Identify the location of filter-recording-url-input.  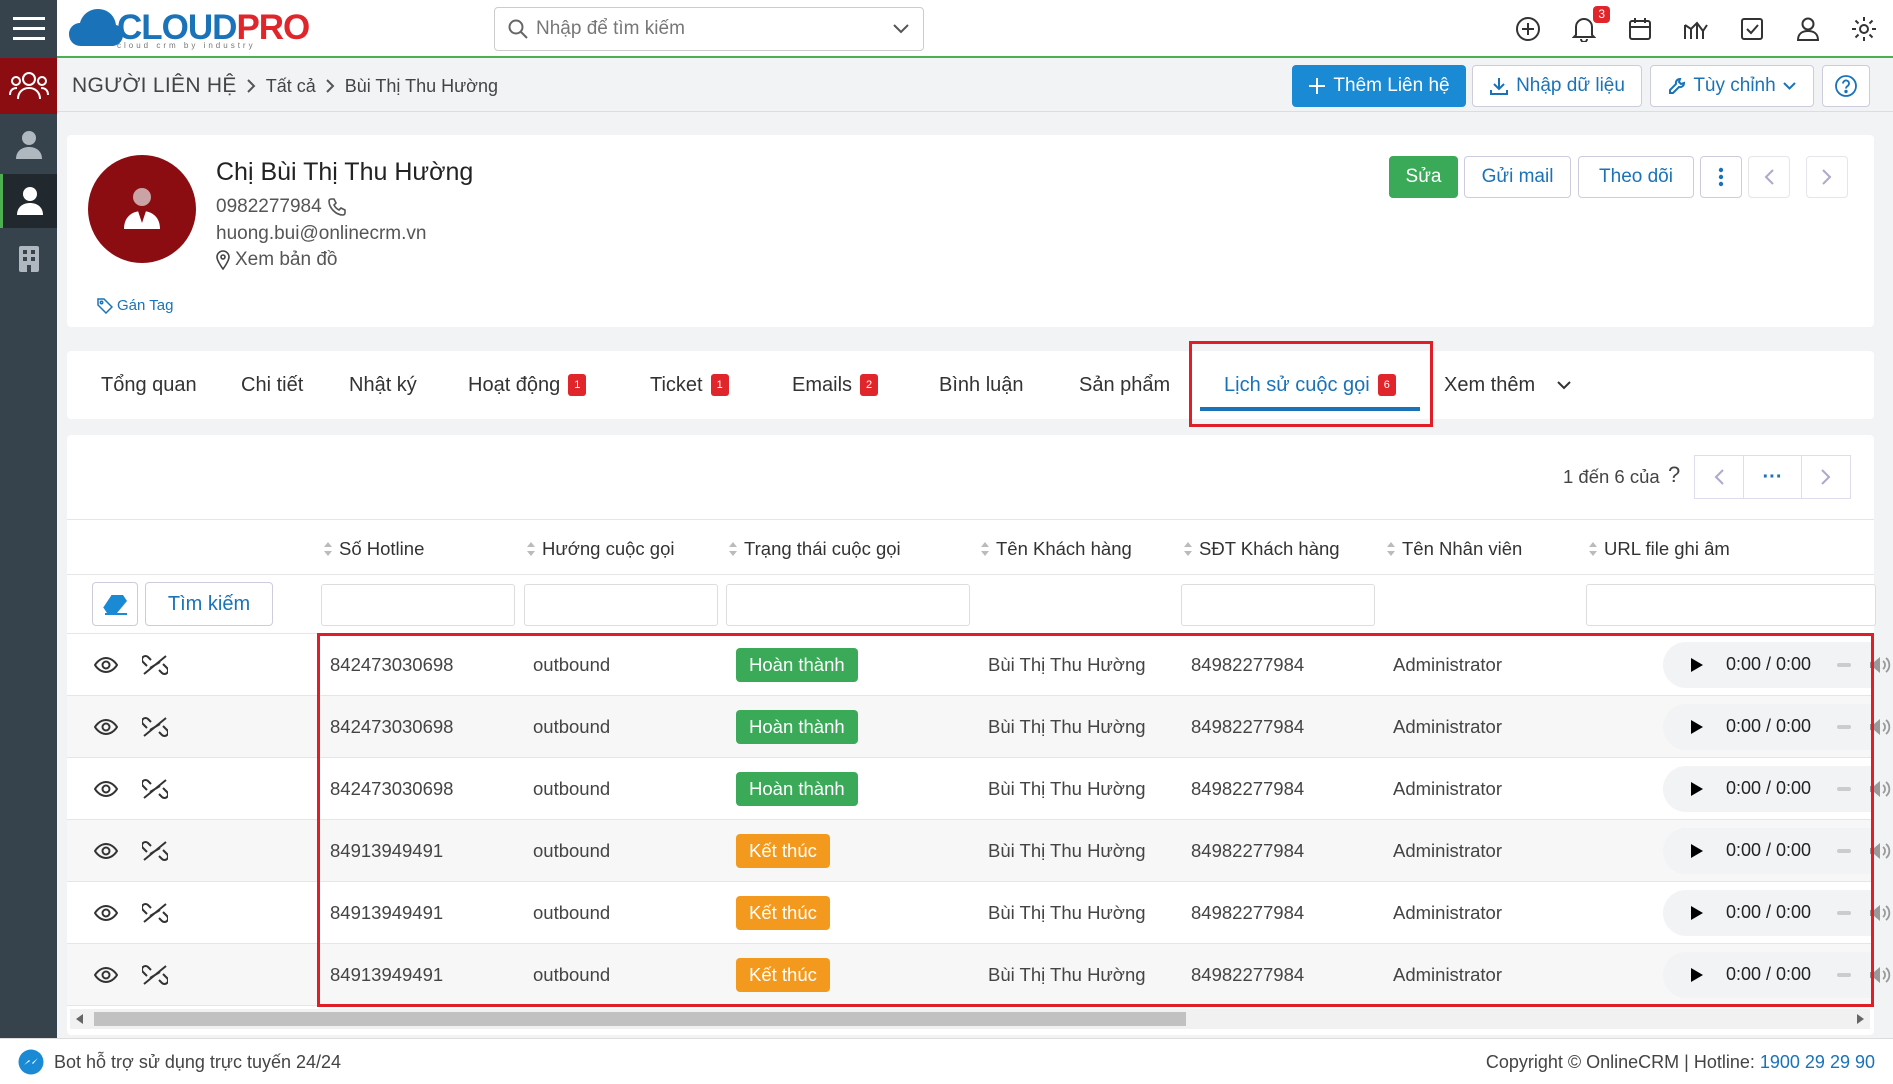
(1731, 605).